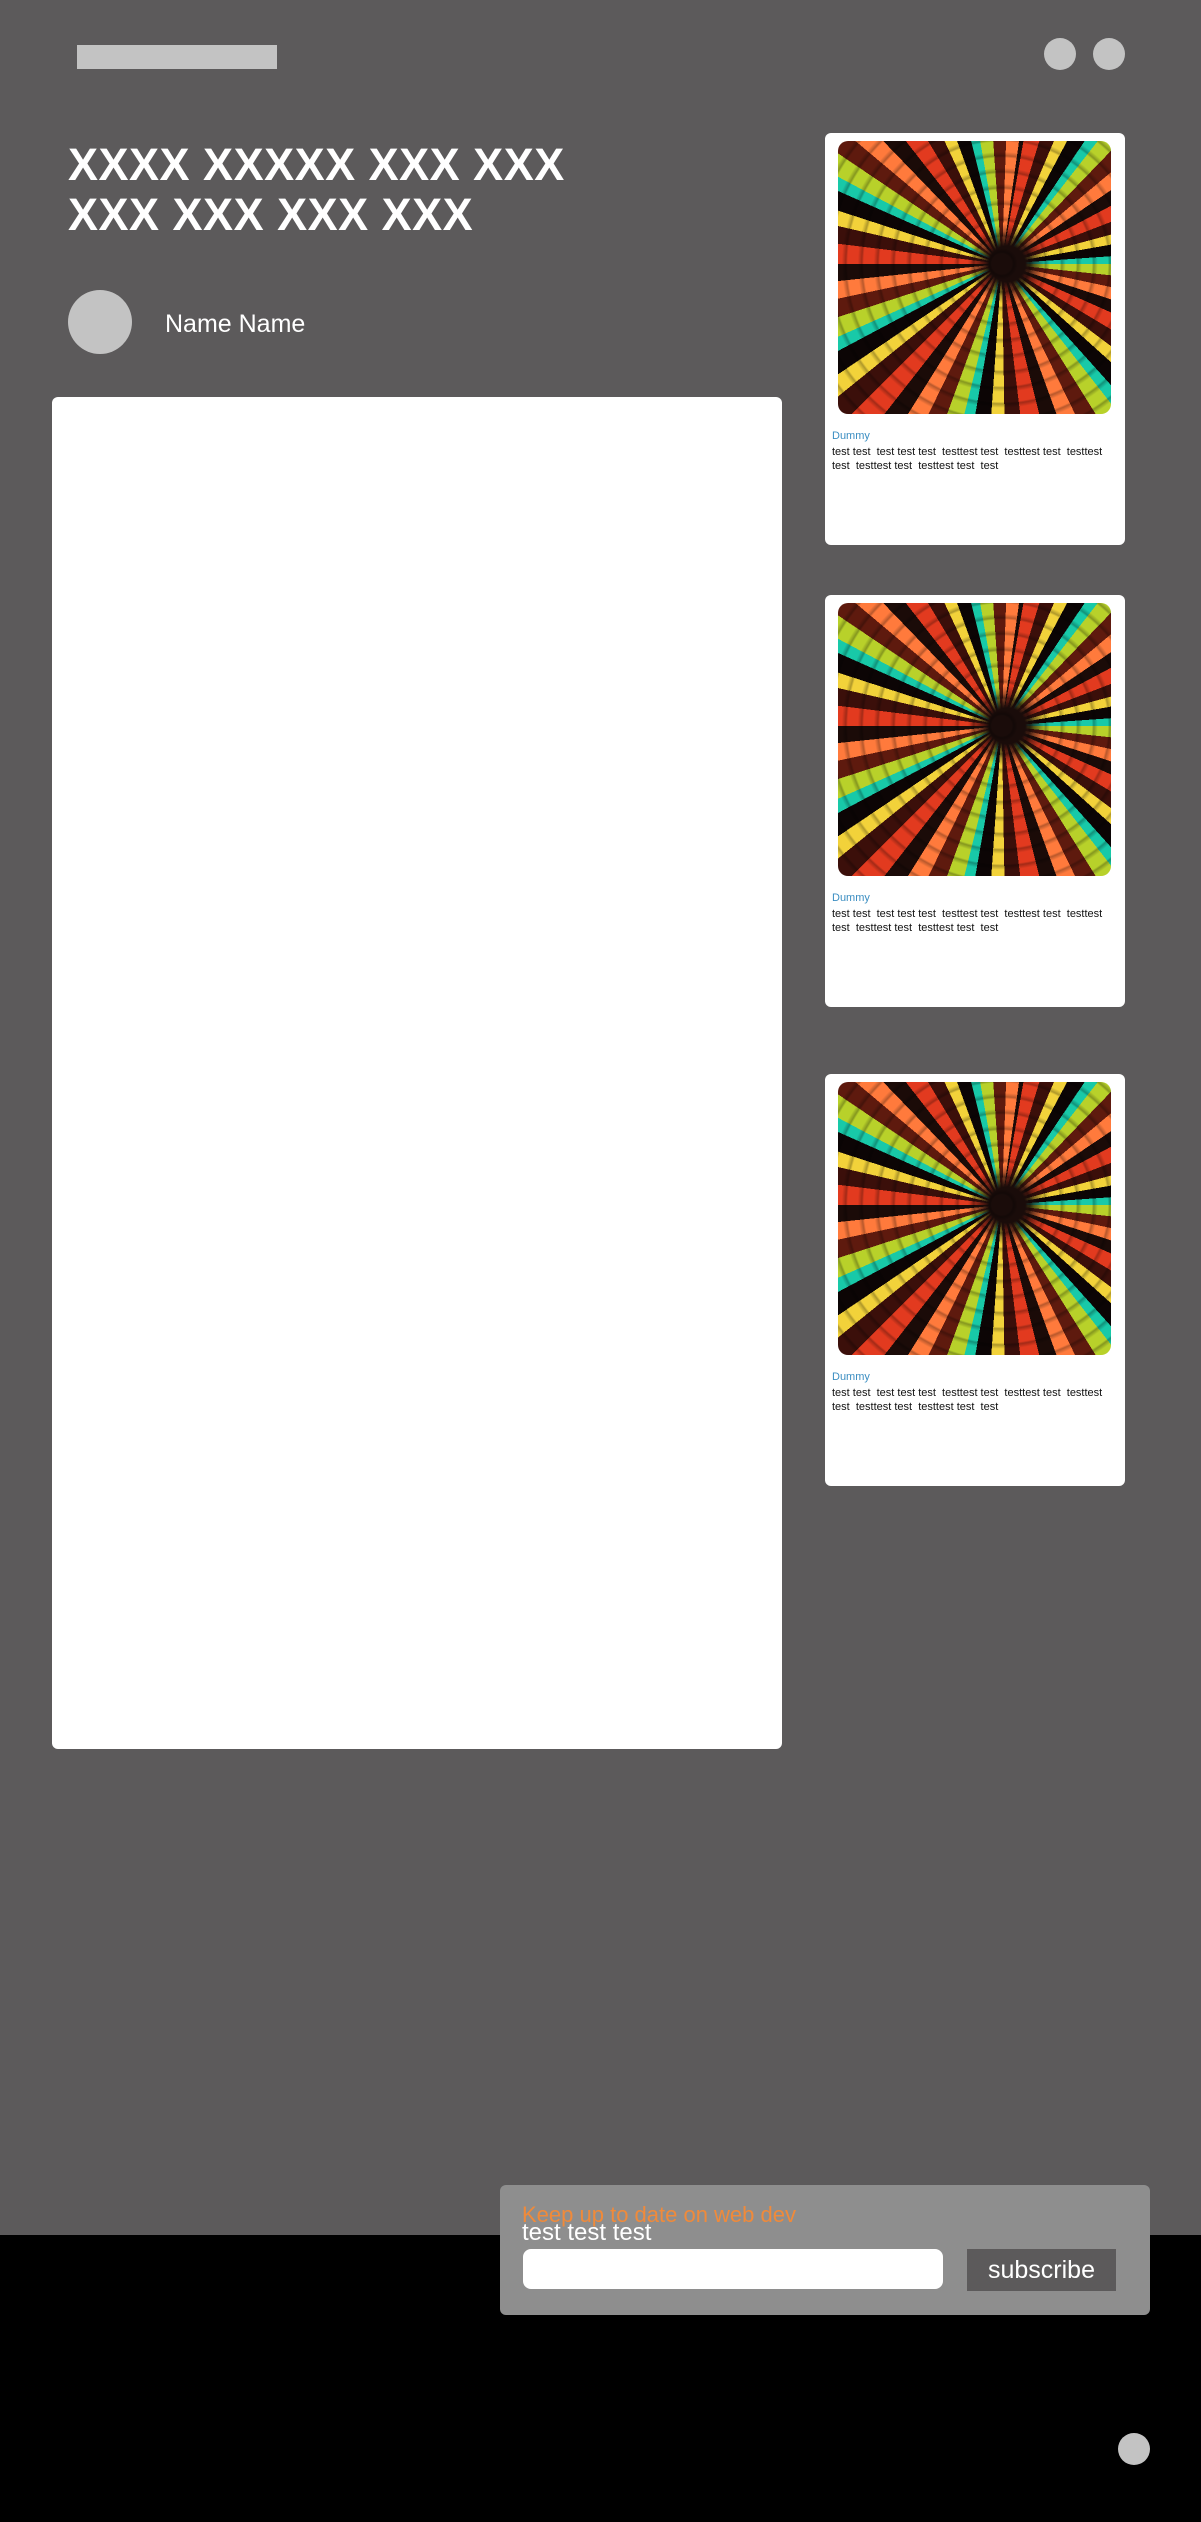  Describe the element at coordinates (100, 322) in the screenshot. I see `avatar` at that location.